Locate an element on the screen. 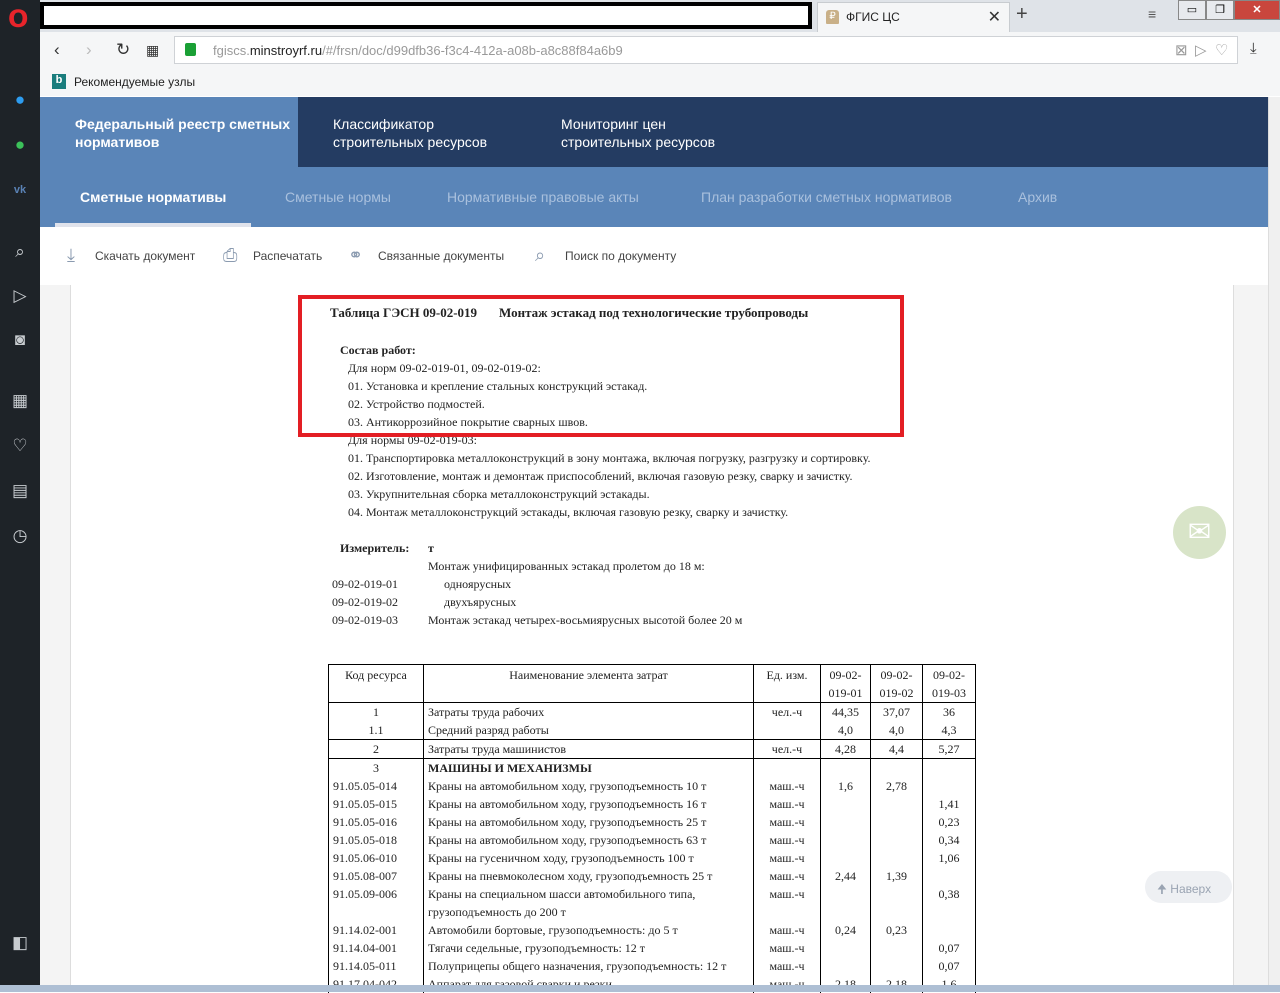 This screenshot has height=993, width=1280. related-docs-button: ⚭ Связанные документы is located at coordinates (426, 255).